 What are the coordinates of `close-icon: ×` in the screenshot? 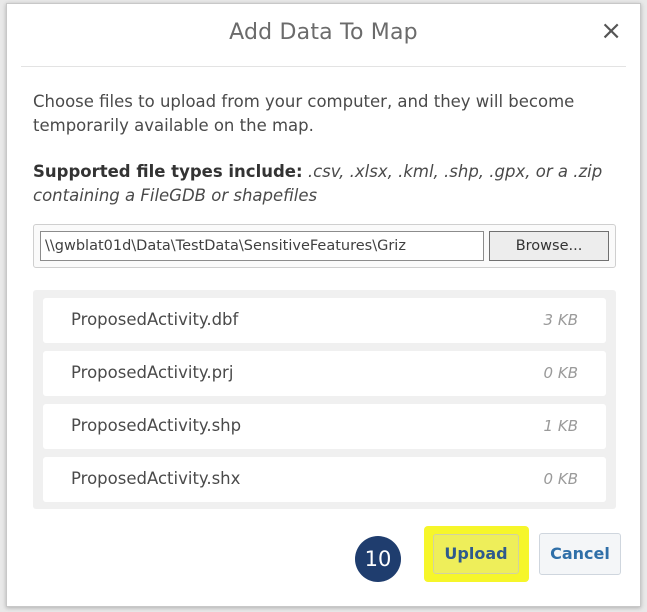 It's located at (611, 31).